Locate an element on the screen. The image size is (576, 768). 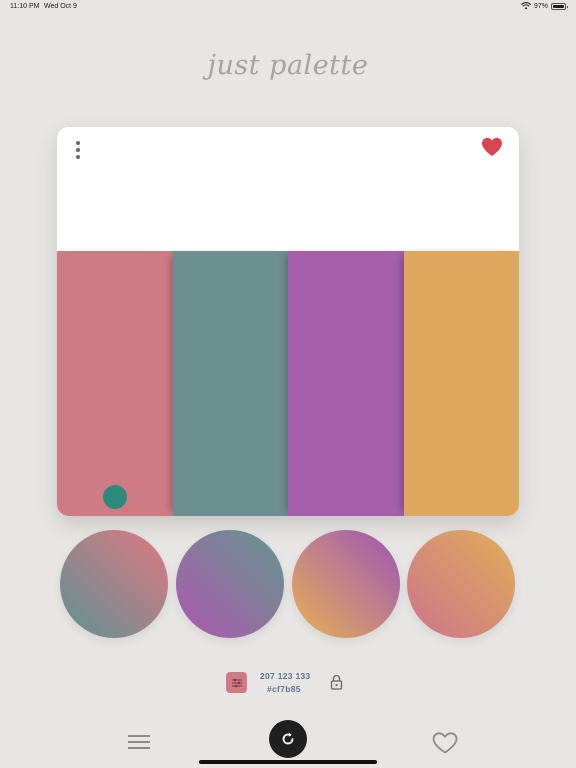
status-bar: 11:10 PM Wed Oct 9 97% is located at coordinates (288, 8).